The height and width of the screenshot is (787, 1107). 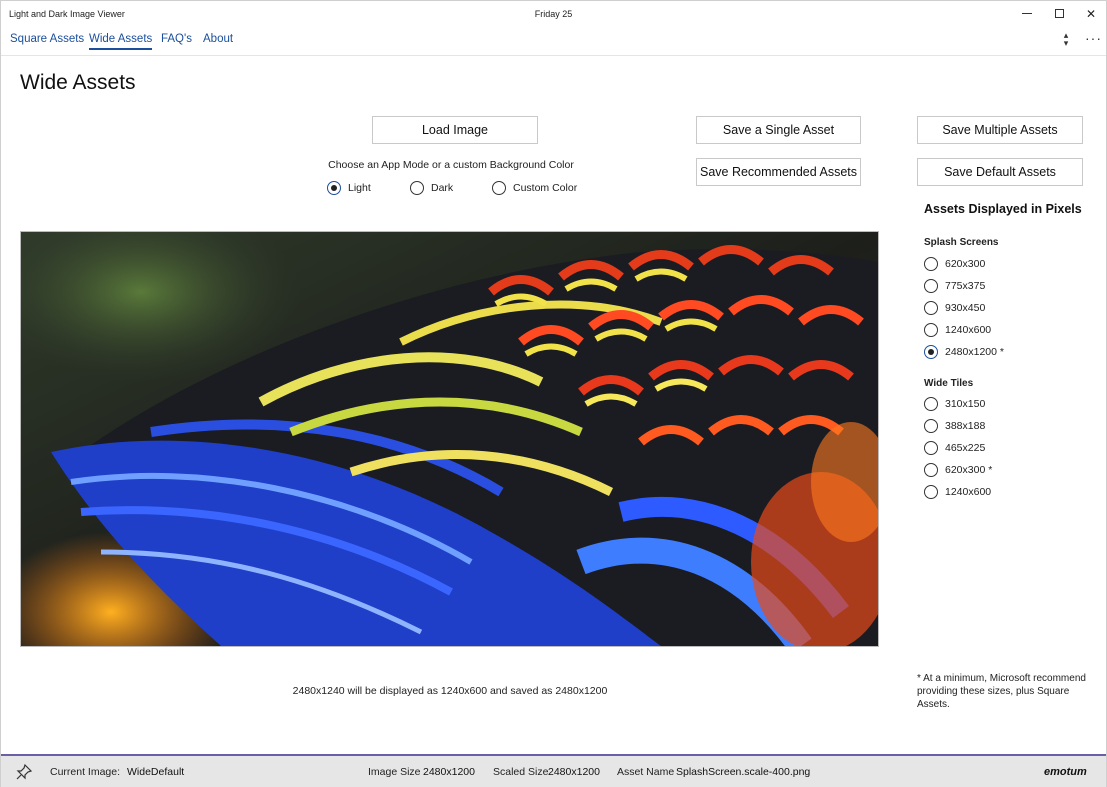 I want to click on tile-size-label: 388x188, so click(x=965, y=426).